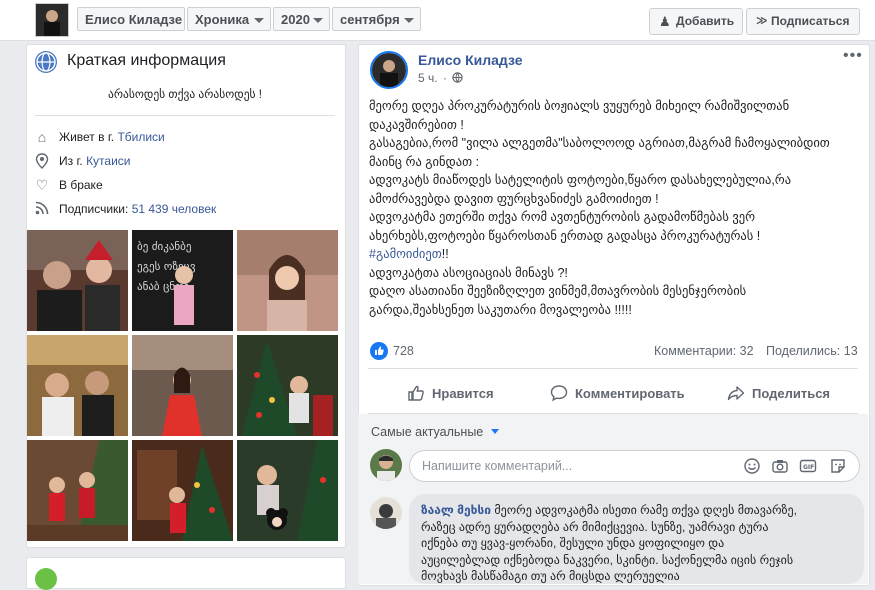 This screenshot has height=590, width=875. What do you see at coordinates (134, 19) in the screenshot?
I see `profile-name-label: Елисо Киладзе` at bounding box center [134, 19].